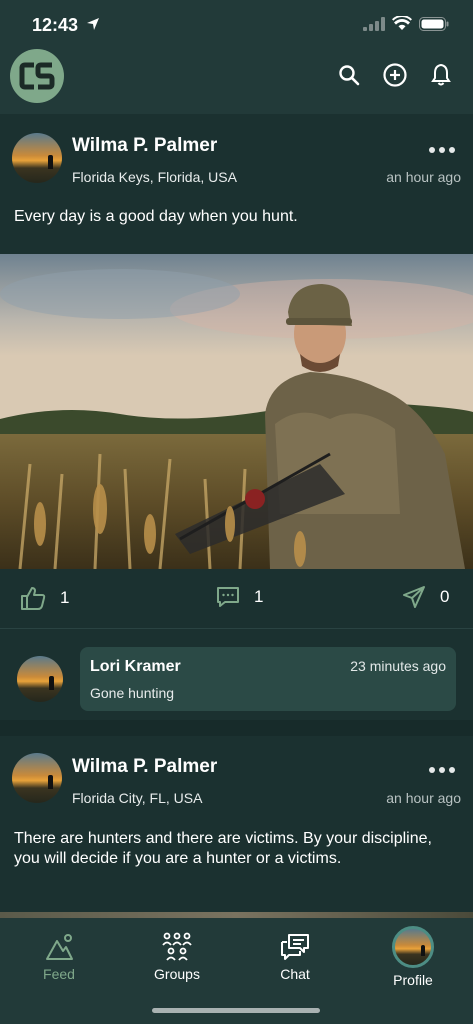  I want to click on status-time: 12:43, so click(55, 25).